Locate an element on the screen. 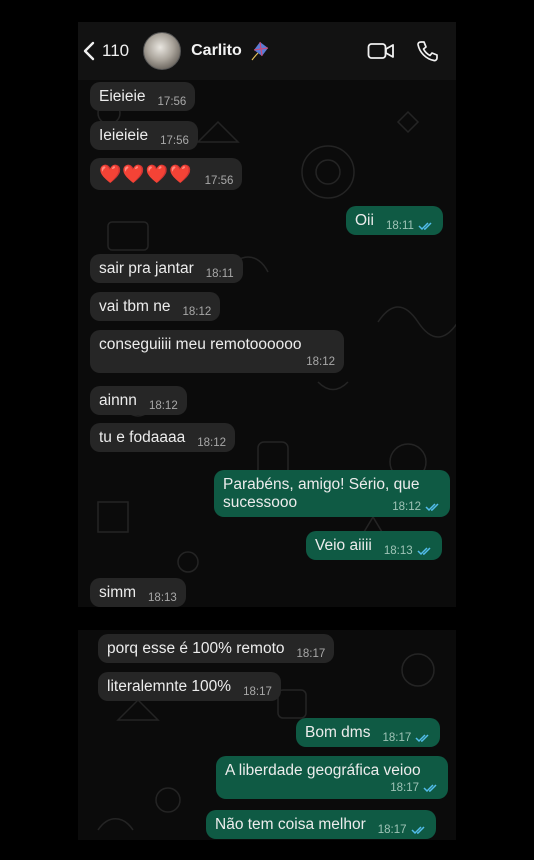 The image size is (534, 860). message-text-line-2: sucessooo is located at coordinates (260, 502).